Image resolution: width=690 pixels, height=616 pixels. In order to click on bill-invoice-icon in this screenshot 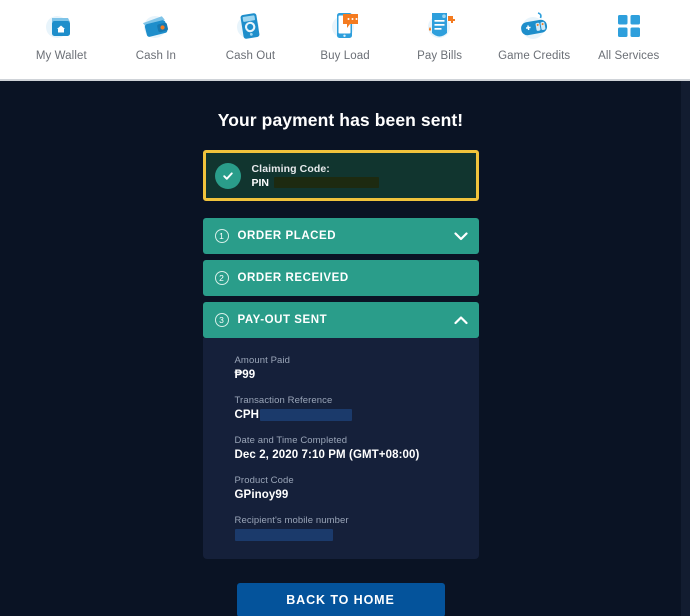, I will do `click(440, 26)`.